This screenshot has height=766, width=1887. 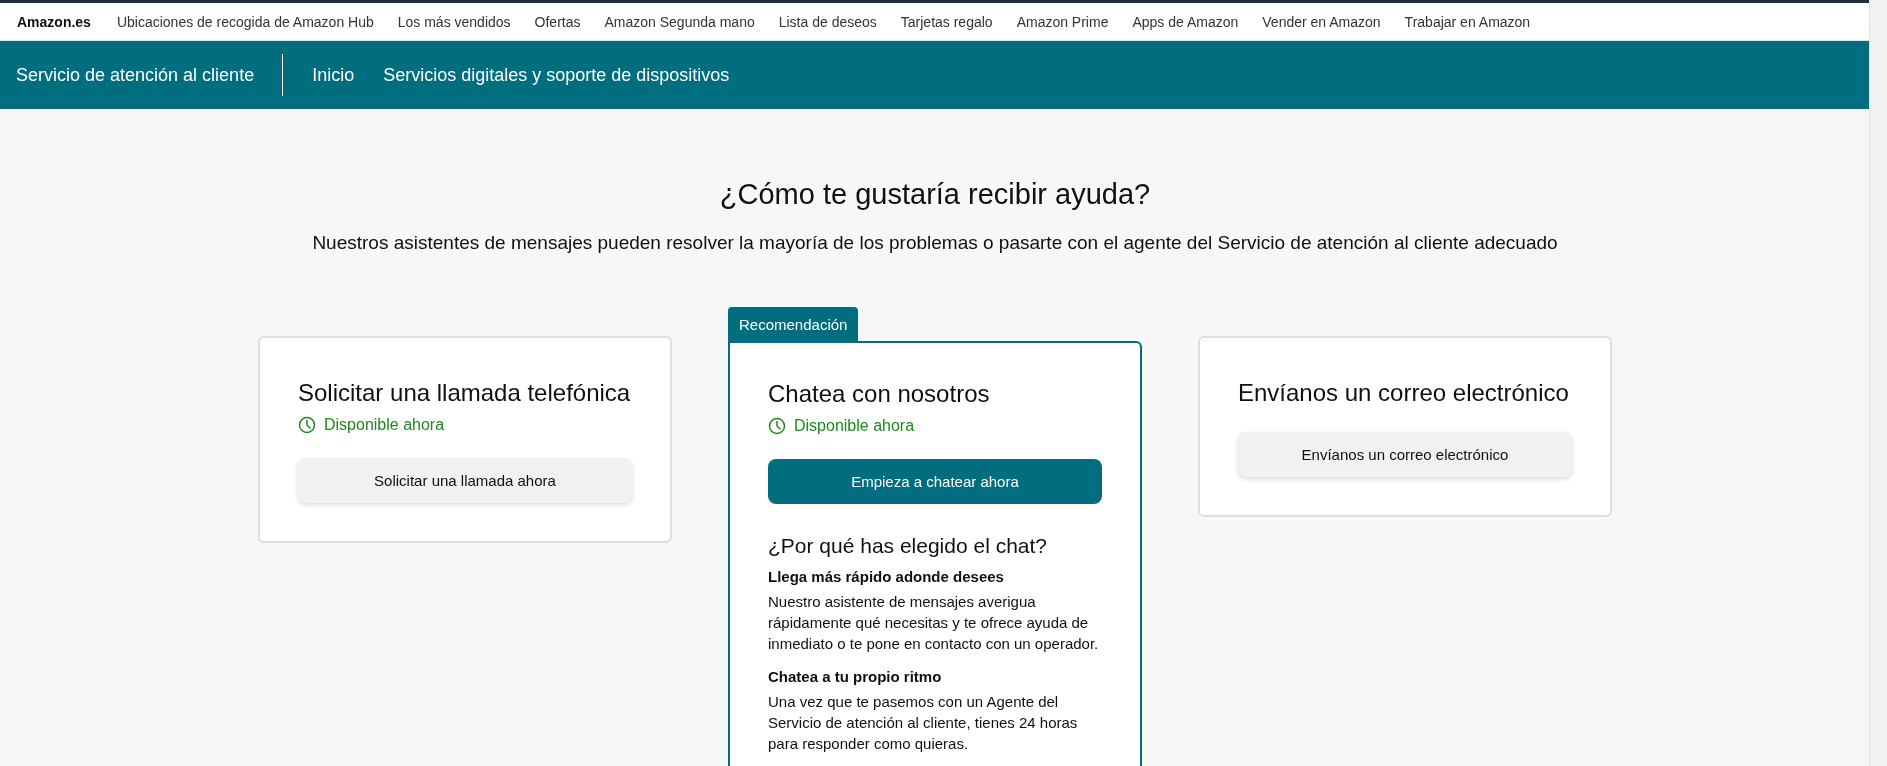 I want to click on nav-link: Tarjetas regalo, so click(x=946, y=21).